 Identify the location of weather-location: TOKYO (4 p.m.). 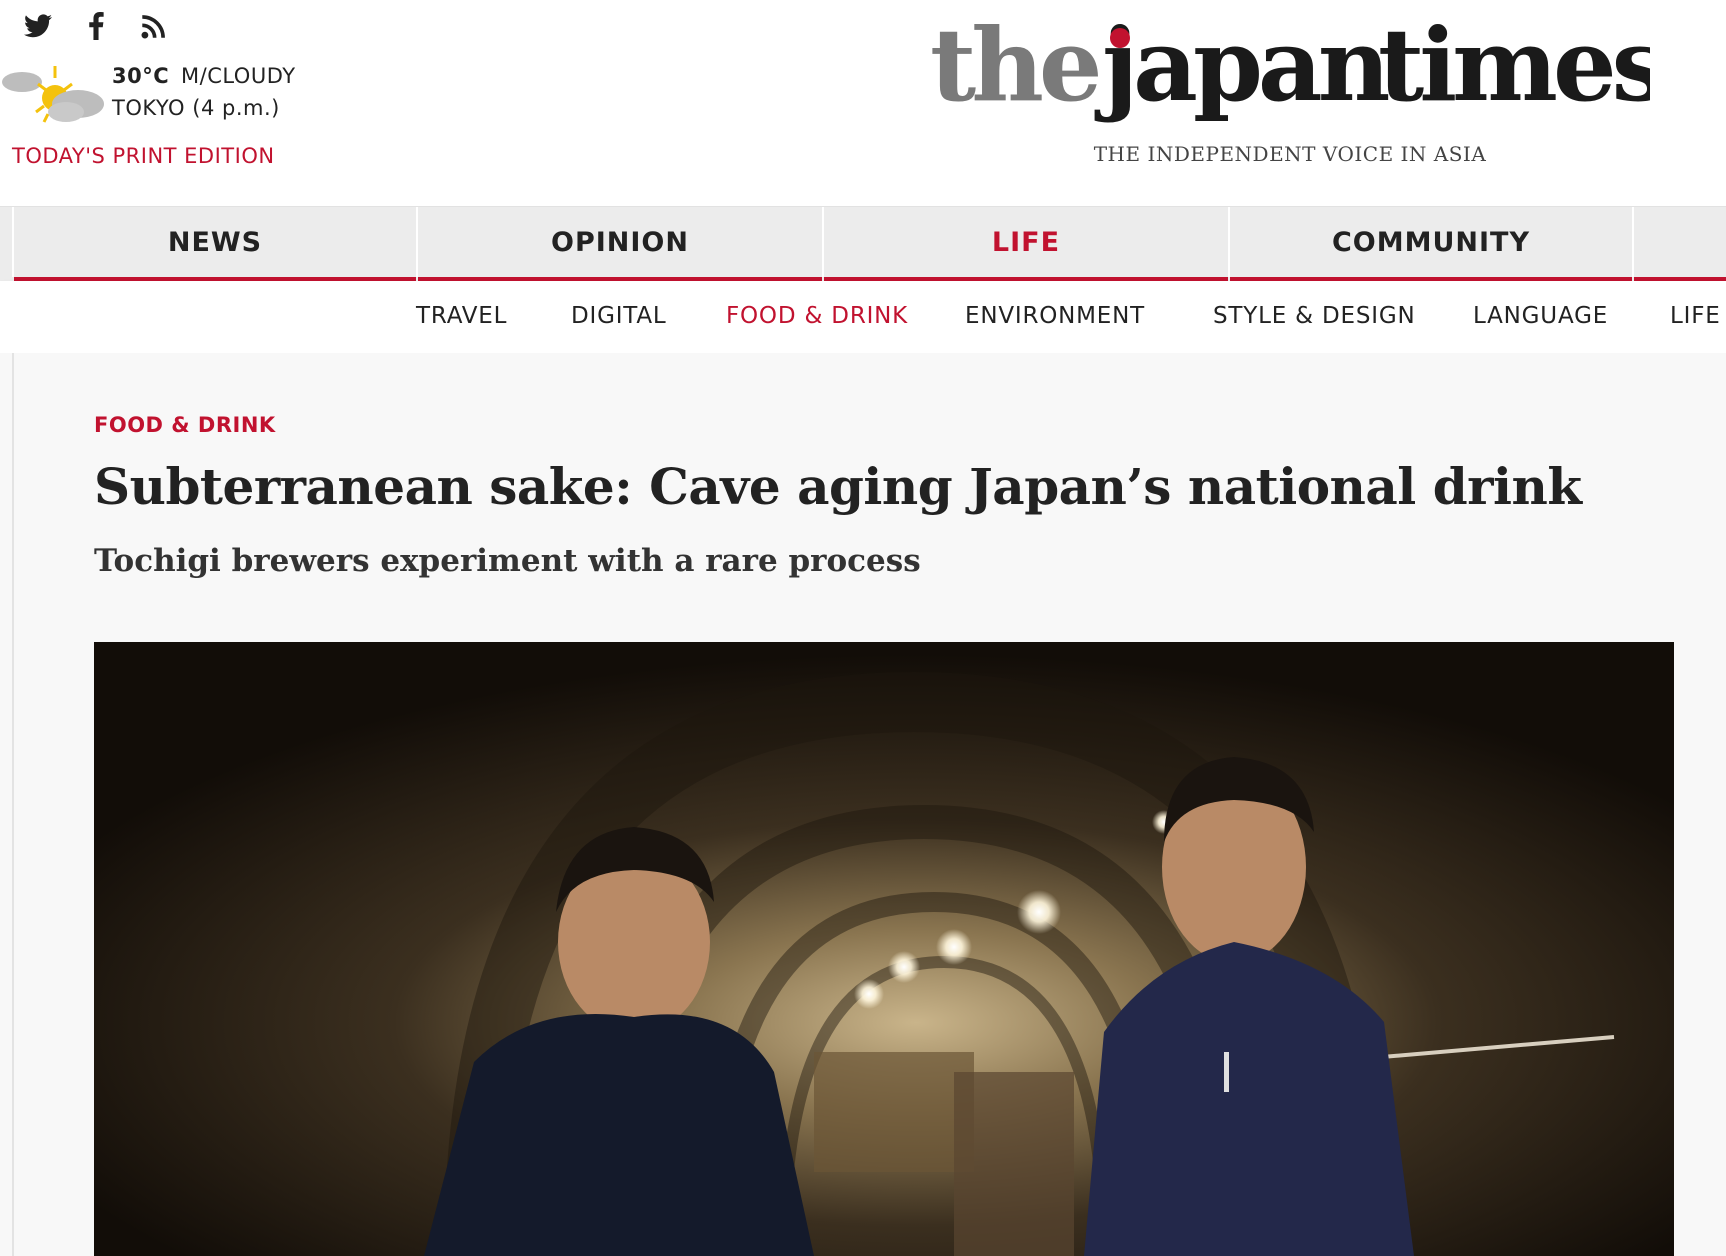
(196, 108).